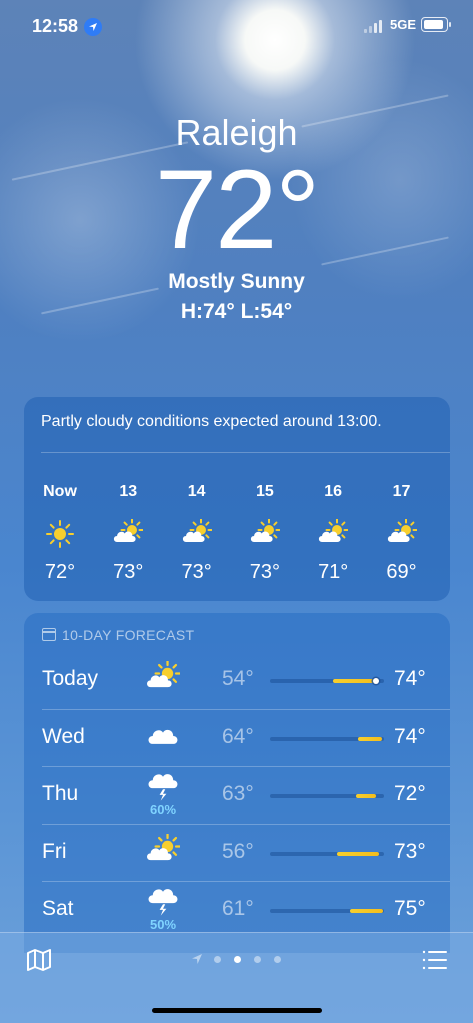  What do you see at coordinates (60, 534) in the screenshot?
I see `sun-icon` at bounding box center [60, 534].